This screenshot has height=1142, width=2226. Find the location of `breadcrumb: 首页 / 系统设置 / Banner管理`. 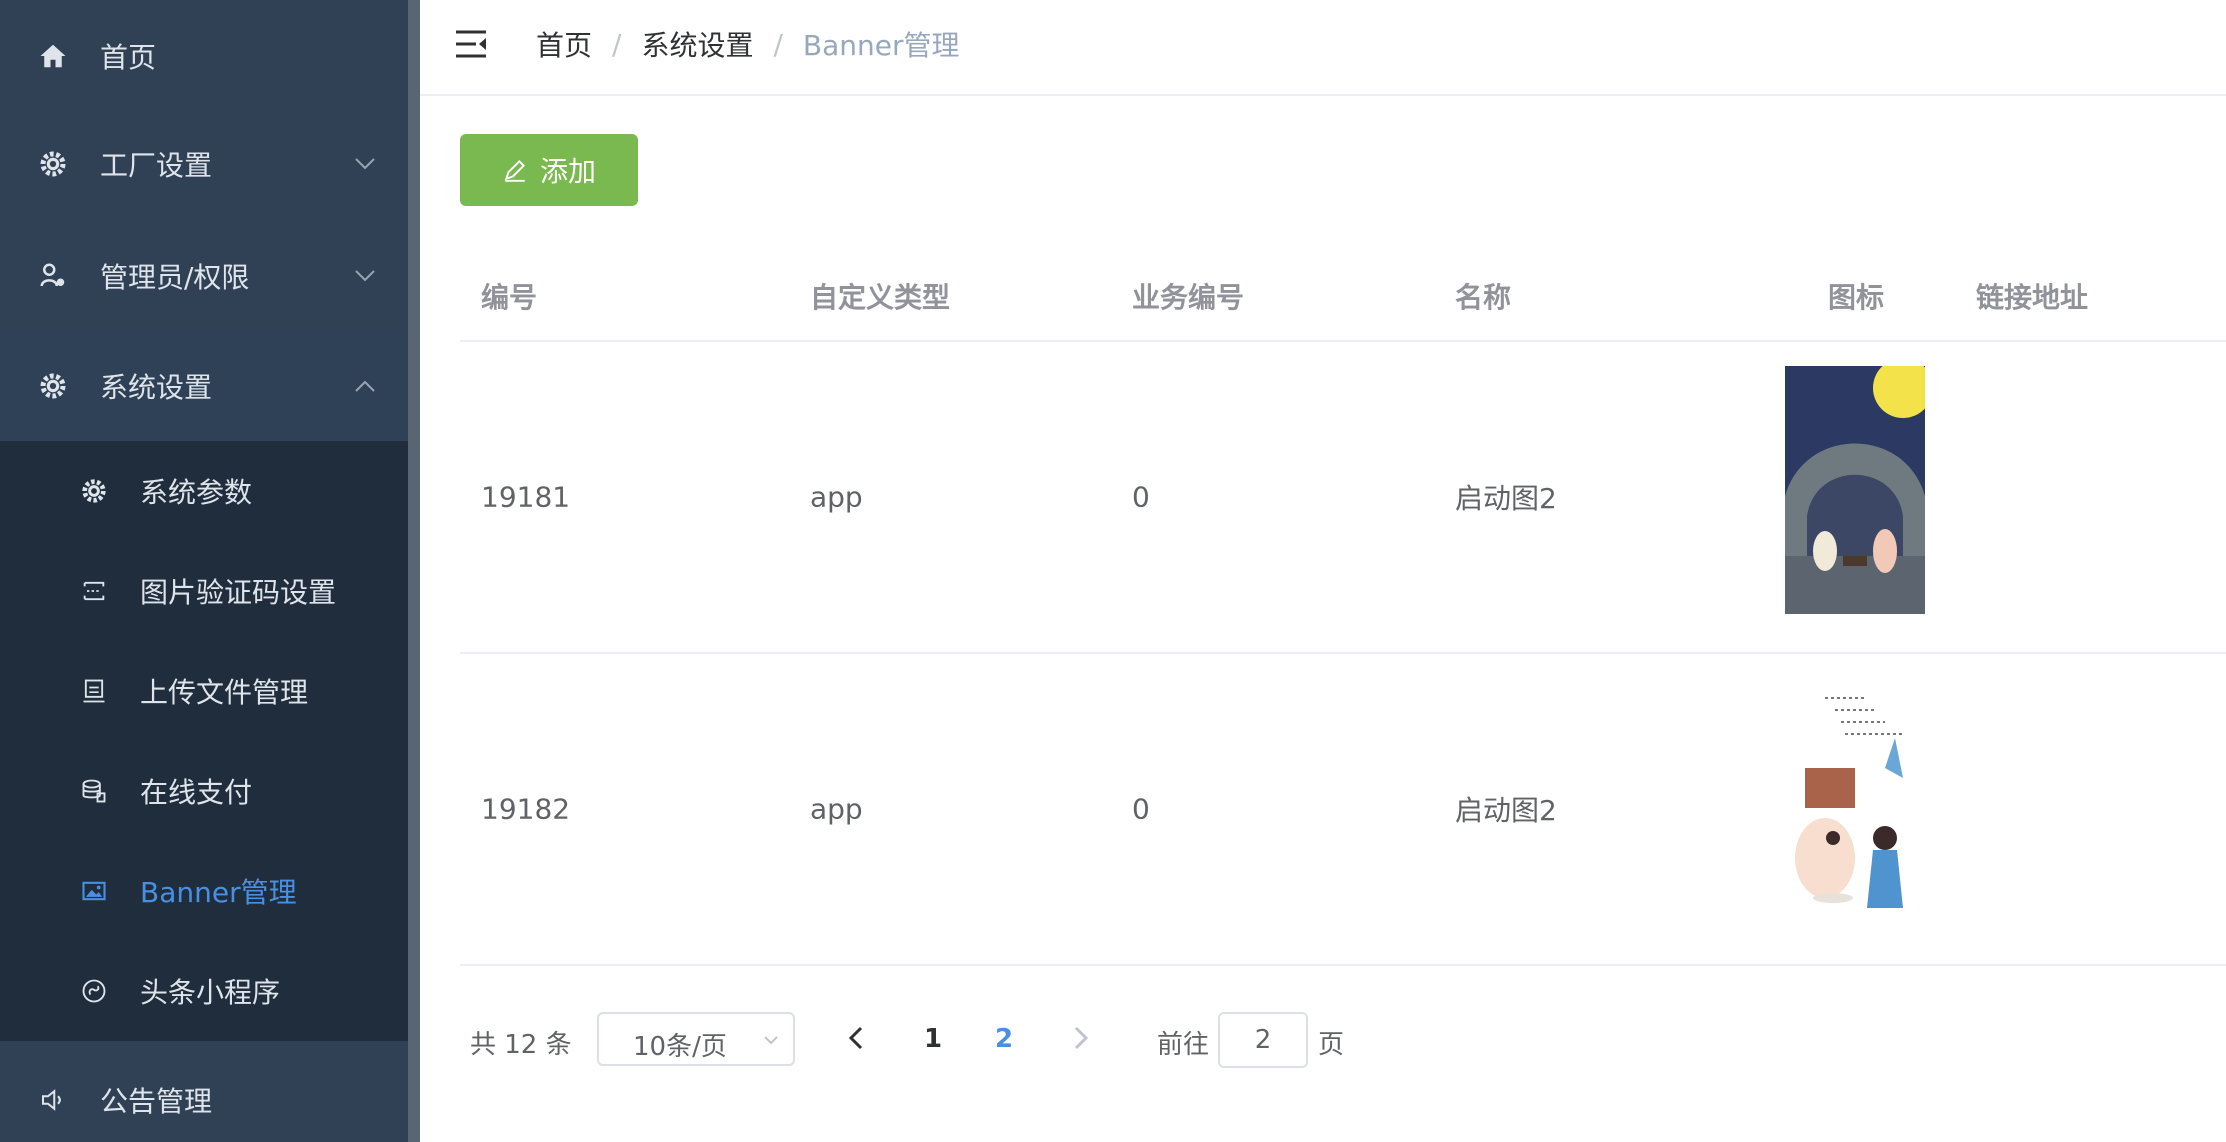

breadcrumb: 首页 / 系统设置 / Banner管理 is located at coordinates (748, 44).